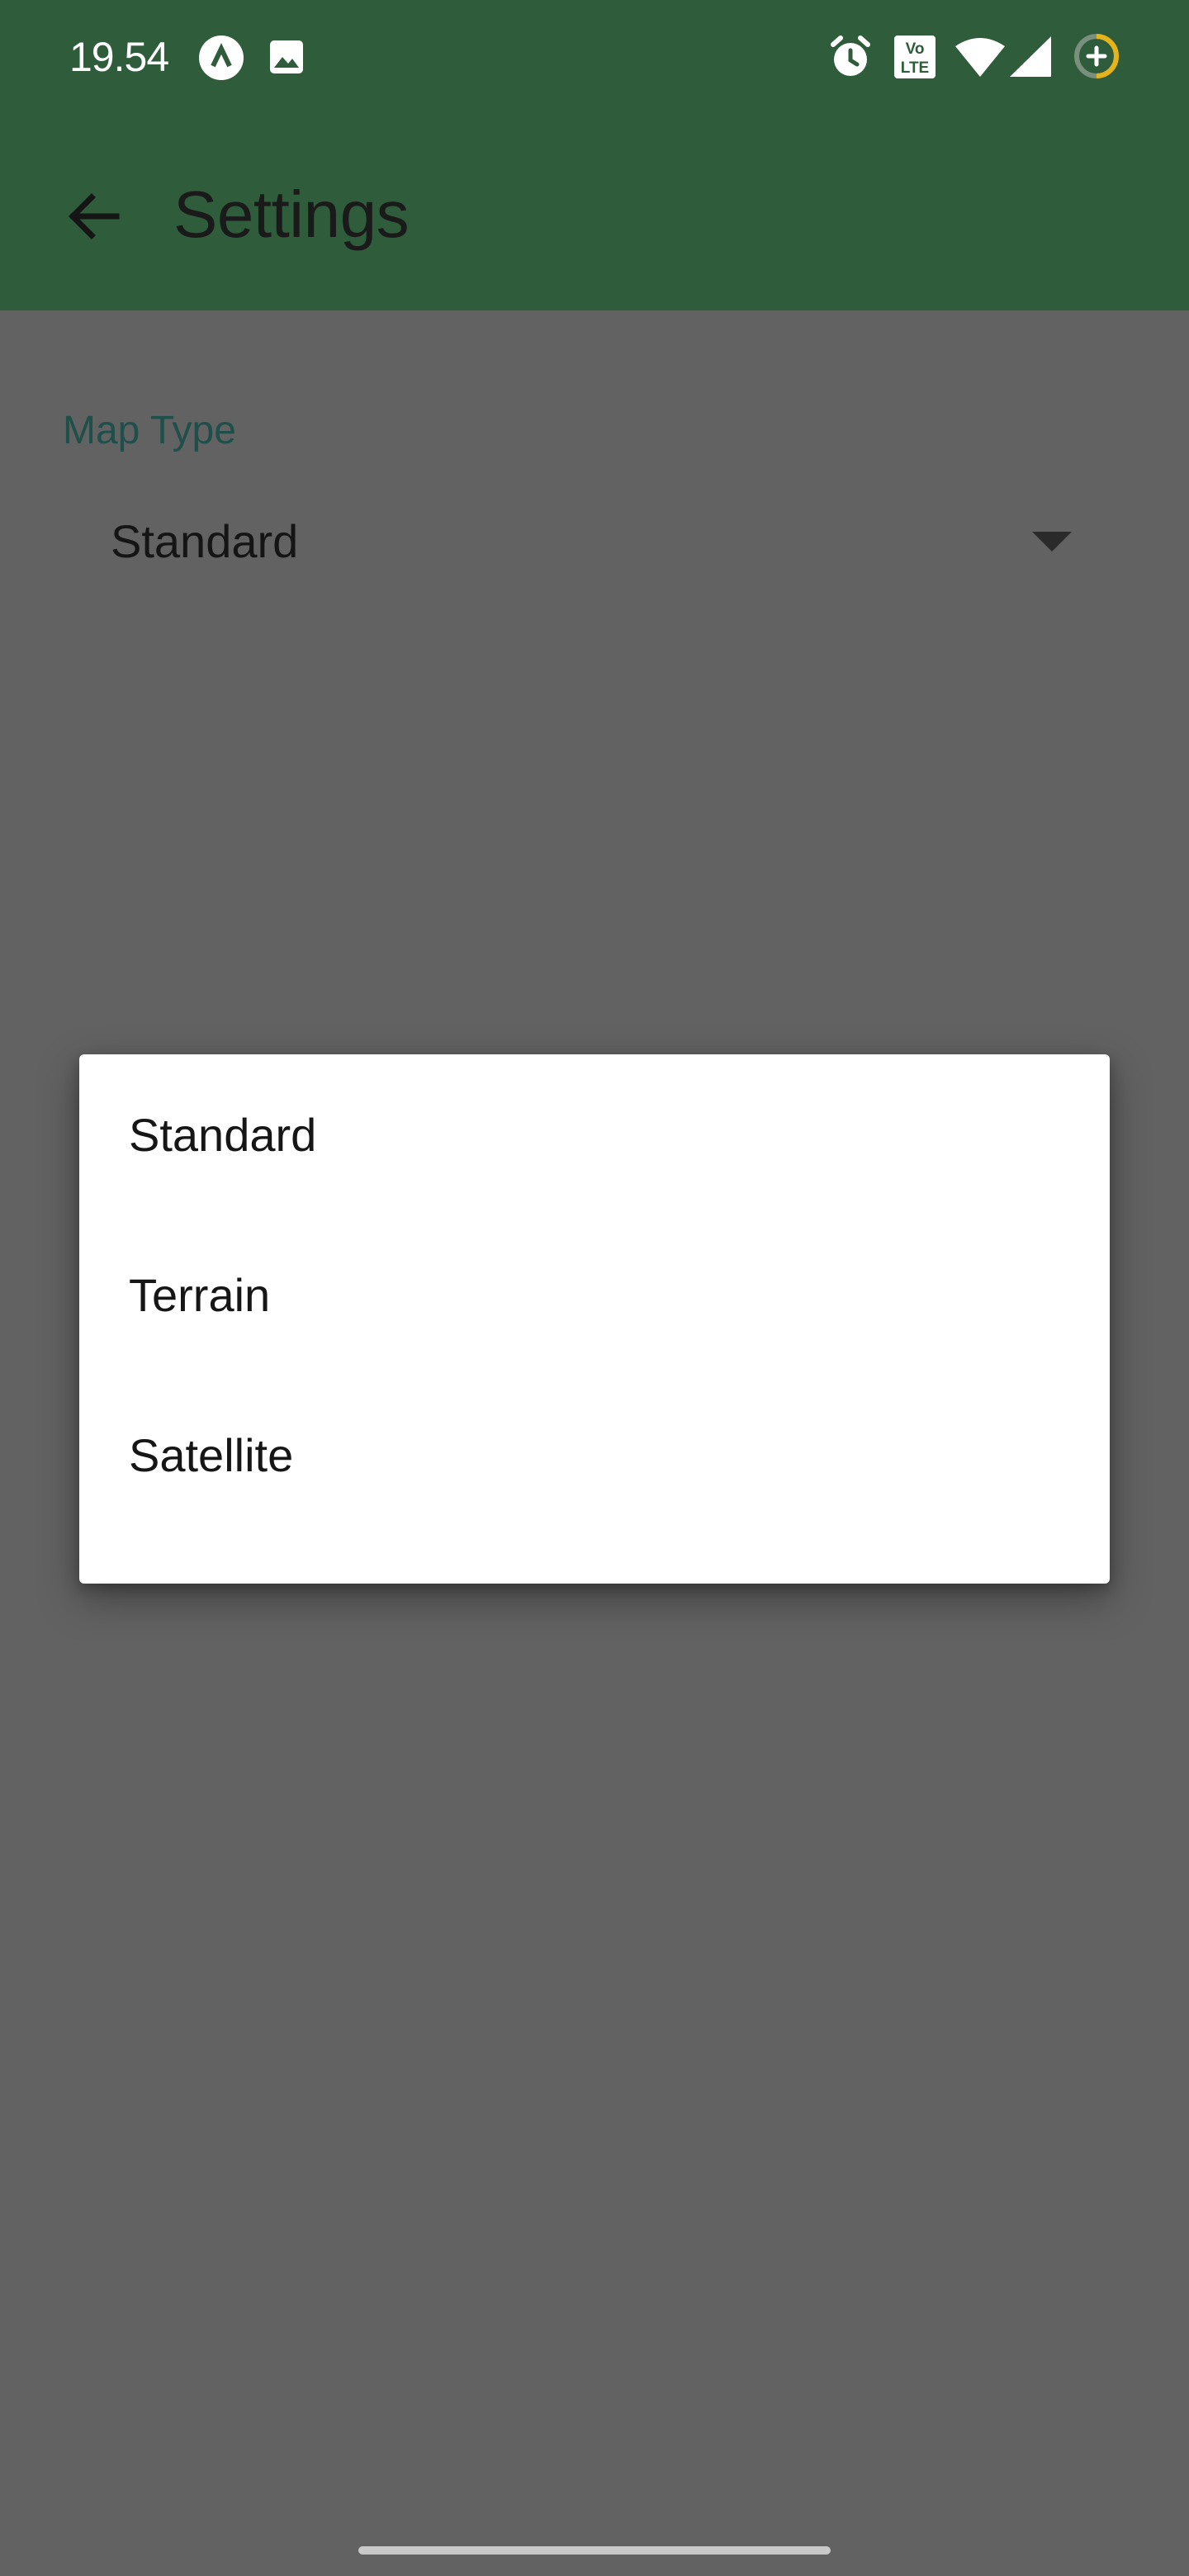 This screenshot has width=1189, height=2576. Describe the element at coordinates (591, 540) in the screenshot. I see `map-type-select: Standard` at that location.